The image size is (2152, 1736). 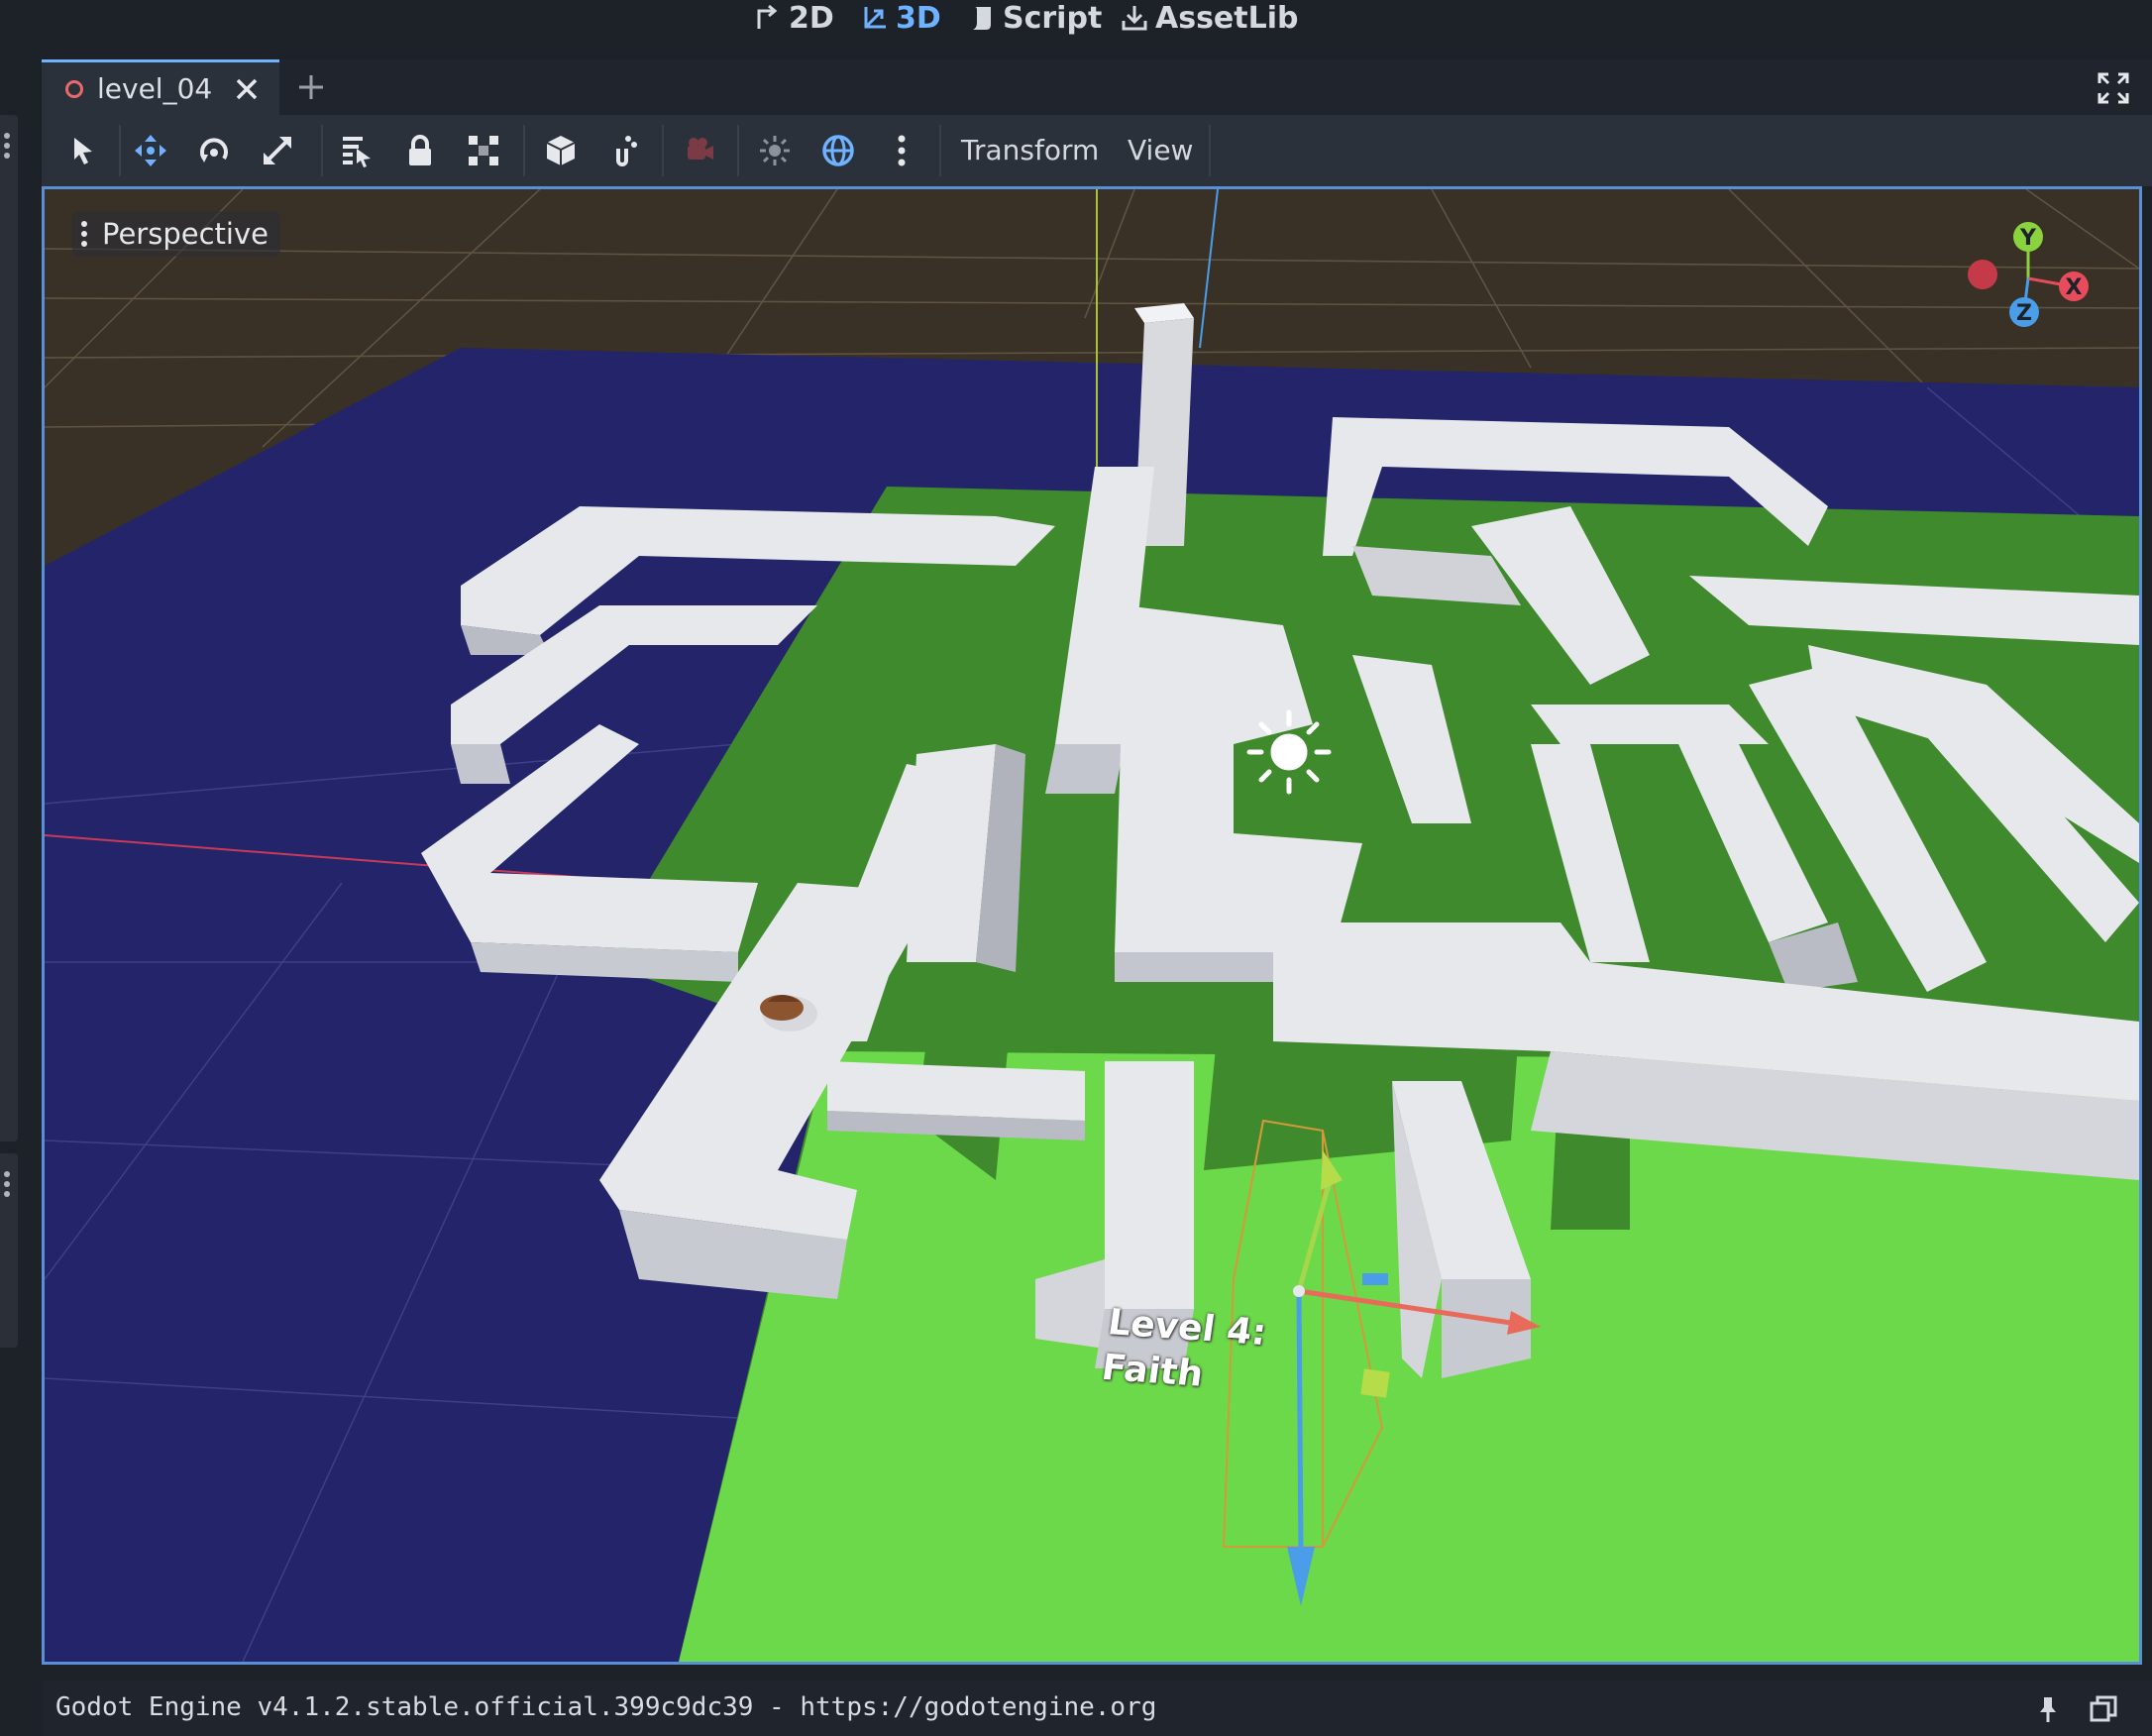 What do you see at coordinates (185, 234) in the screenshot?
I see `view-mode-label: Perspective` at bounding box center [185, 234].